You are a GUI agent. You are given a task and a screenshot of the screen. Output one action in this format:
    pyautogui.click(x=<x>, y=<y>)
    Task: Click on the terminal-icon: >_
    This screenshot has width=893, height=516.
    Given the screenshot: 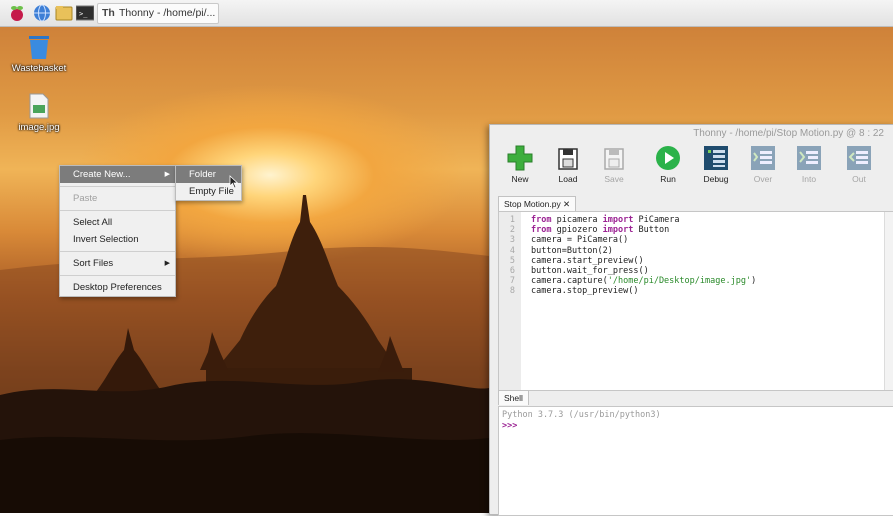 What is the action you would take?
    pyautogui.click(x=85, y=13)
    